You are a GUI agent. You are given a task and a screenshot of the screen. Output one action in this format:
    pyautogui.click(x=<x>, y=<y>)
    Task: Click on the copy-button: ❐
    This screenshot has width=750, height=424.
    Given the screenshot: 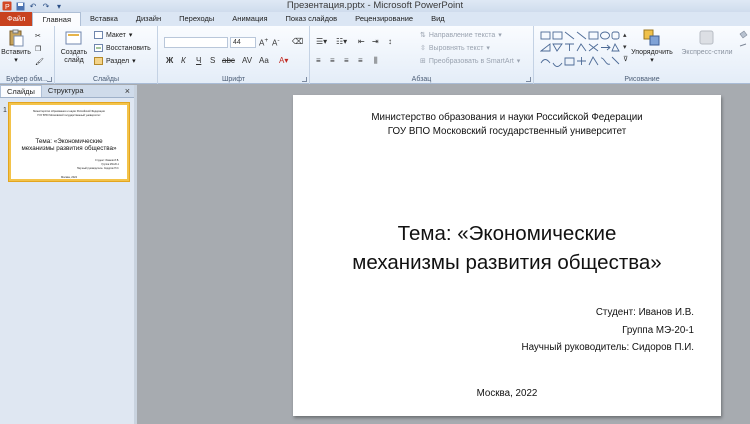 What is the action you would take?
    pyautogui.click(x=38, y=49)
    